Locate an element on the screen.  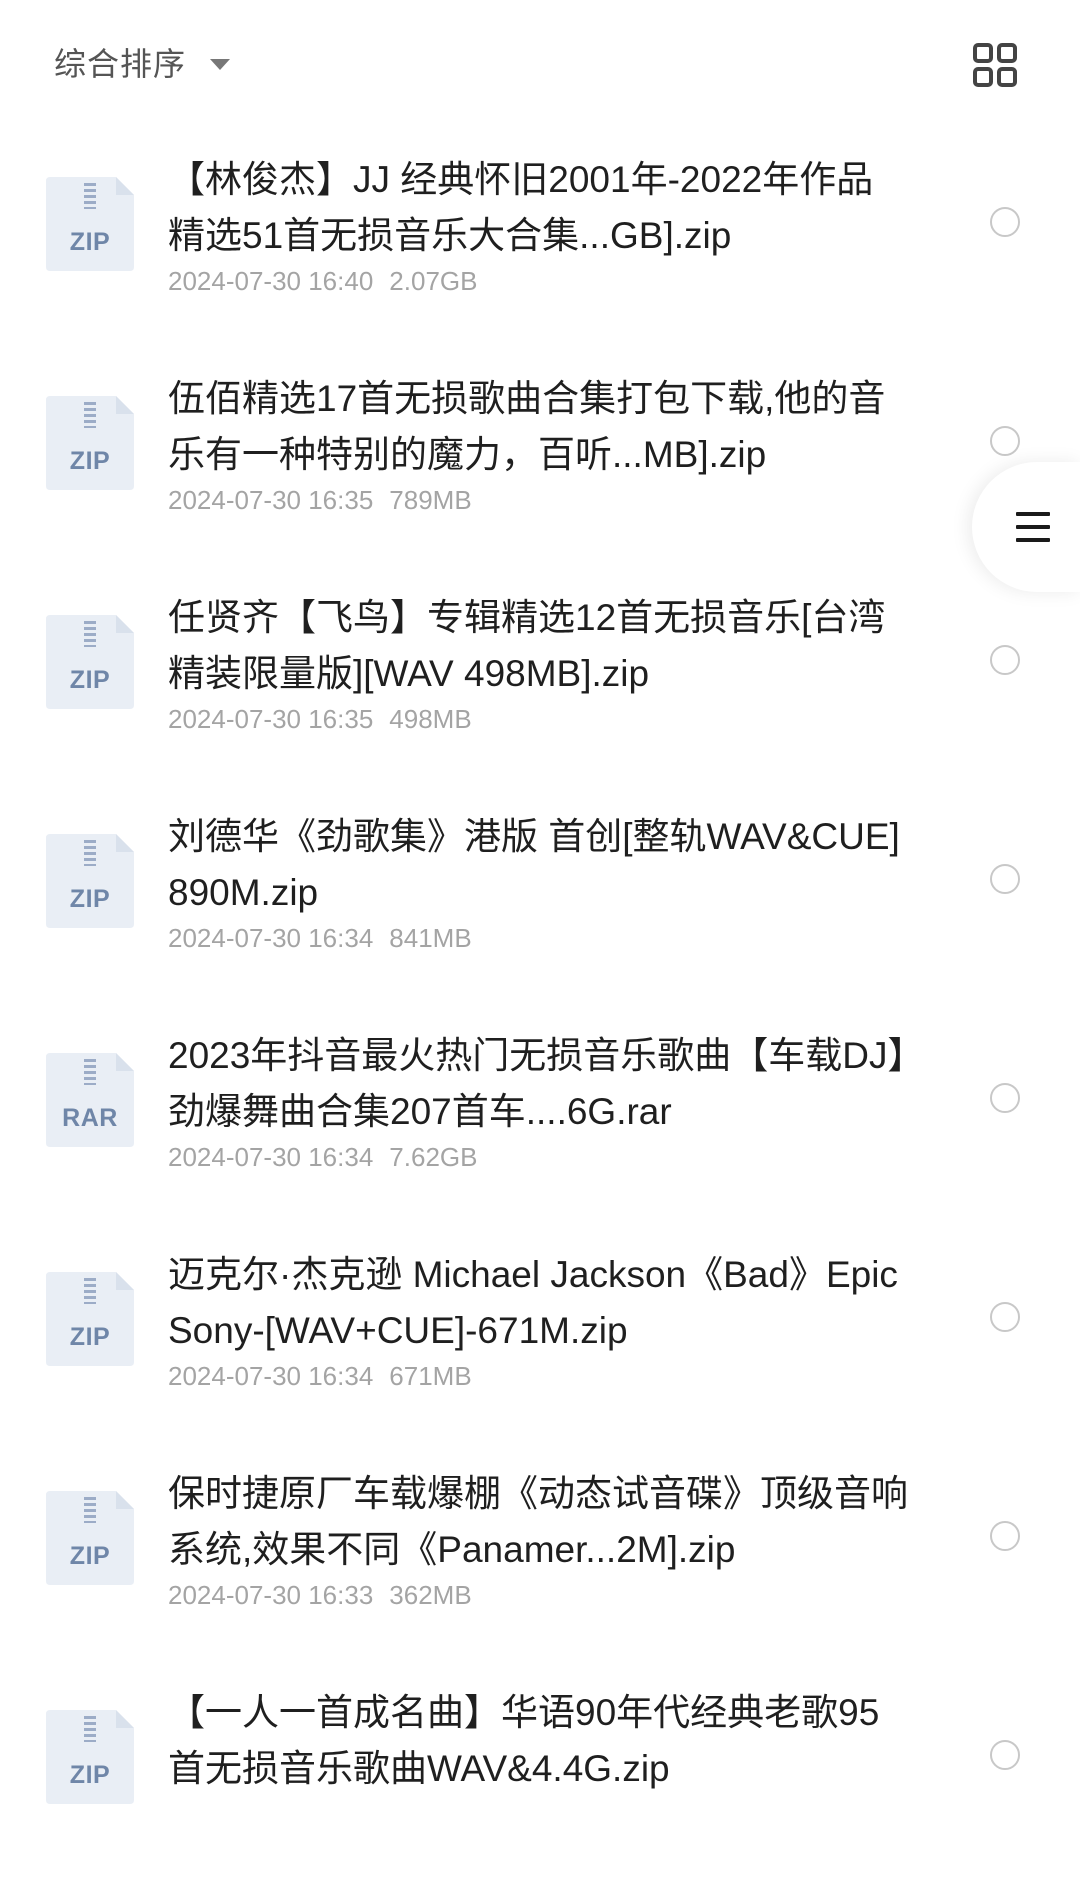
file-size: 7.62GB is located at coordinates (433, 1157).